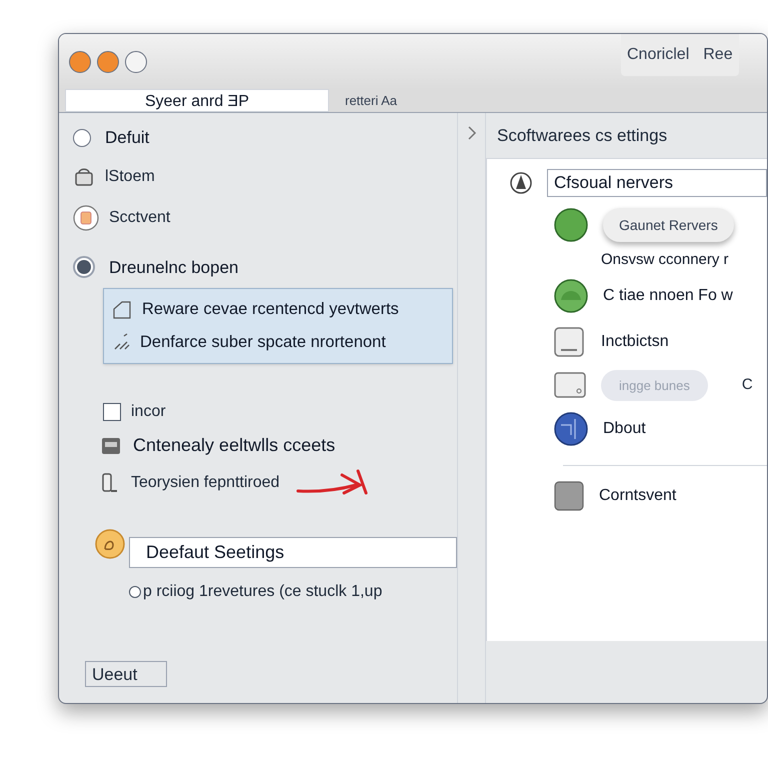 The width and height of the screenshot is (768, 768). Describe the element at coordinates (582, 135) in the screenshot. I see `panel-title: Scoftwarees cs ettings` at that location.